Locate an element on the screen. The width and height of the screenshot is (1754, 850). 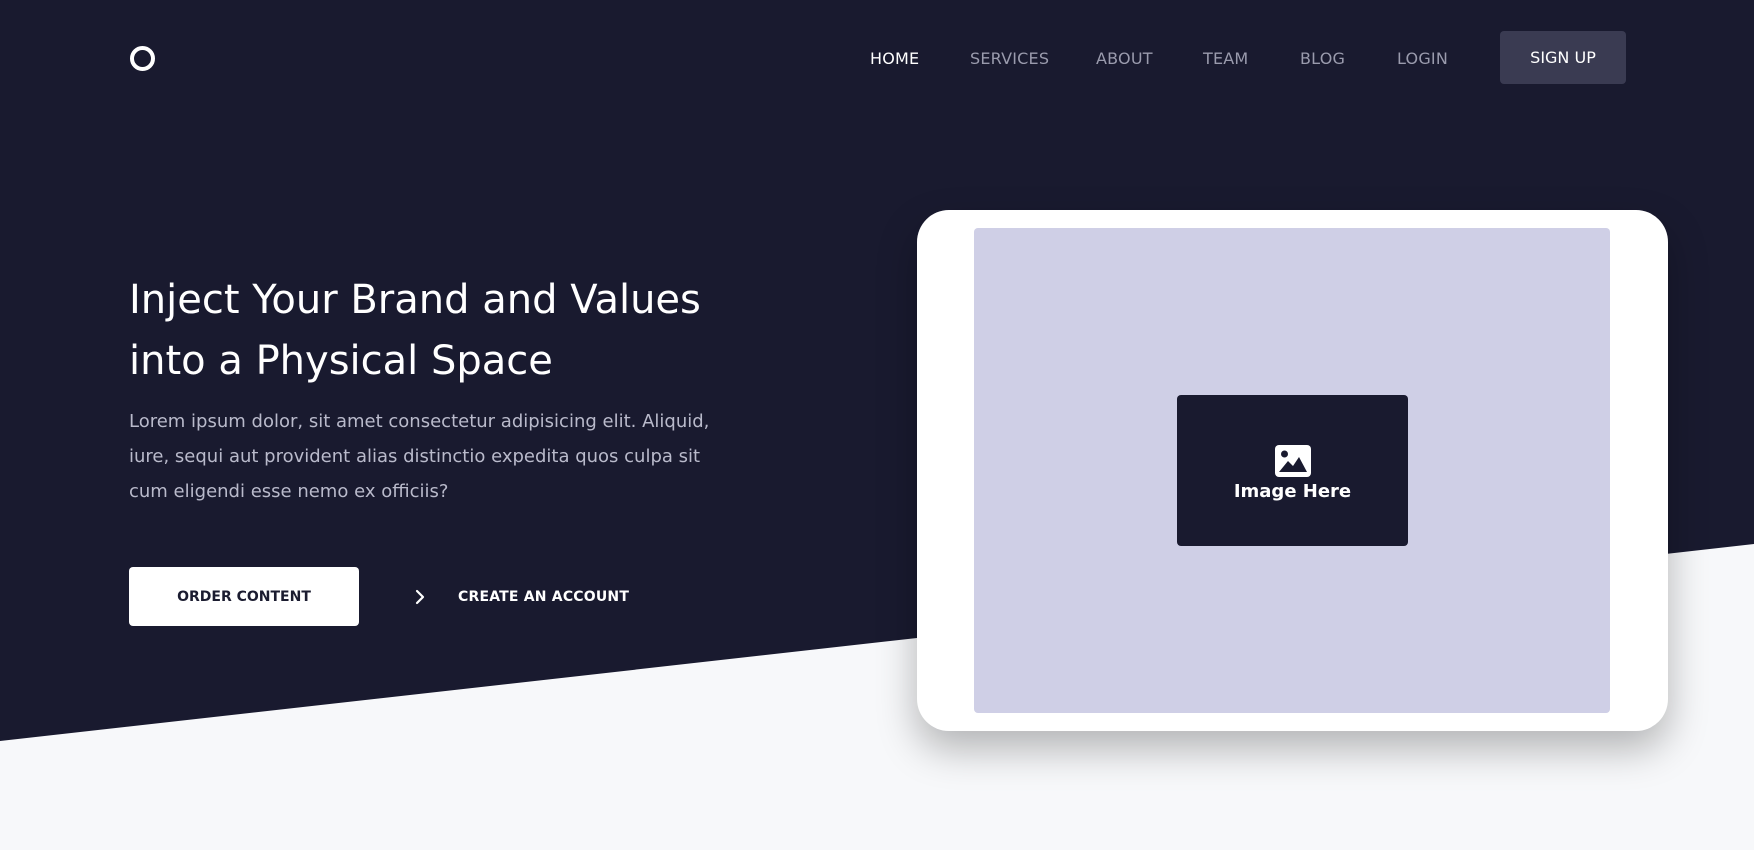
hero-title-line: Inject Your Brand and Values is located at coordinates (415, 300).